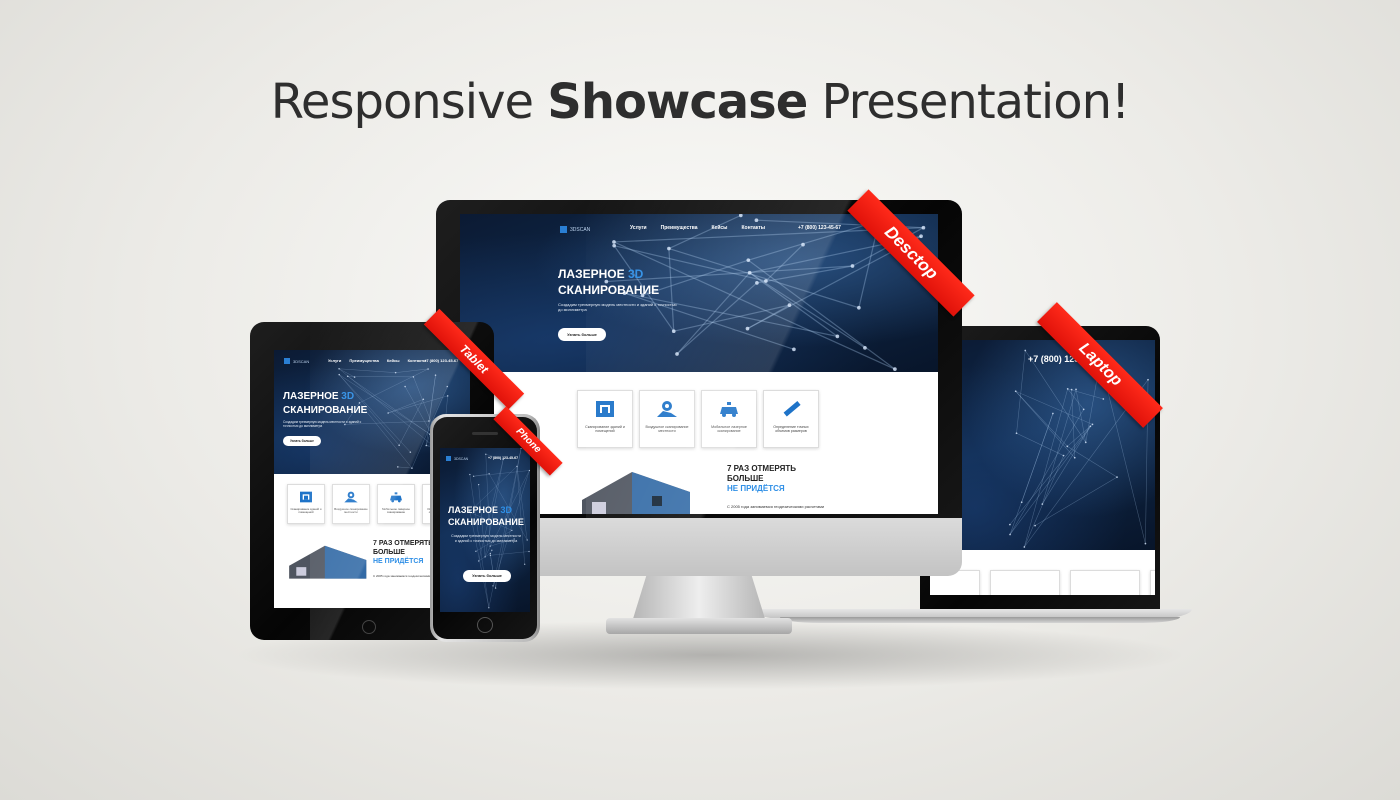  I want to click on hero-title-accent: 3D, so click(348, 396).